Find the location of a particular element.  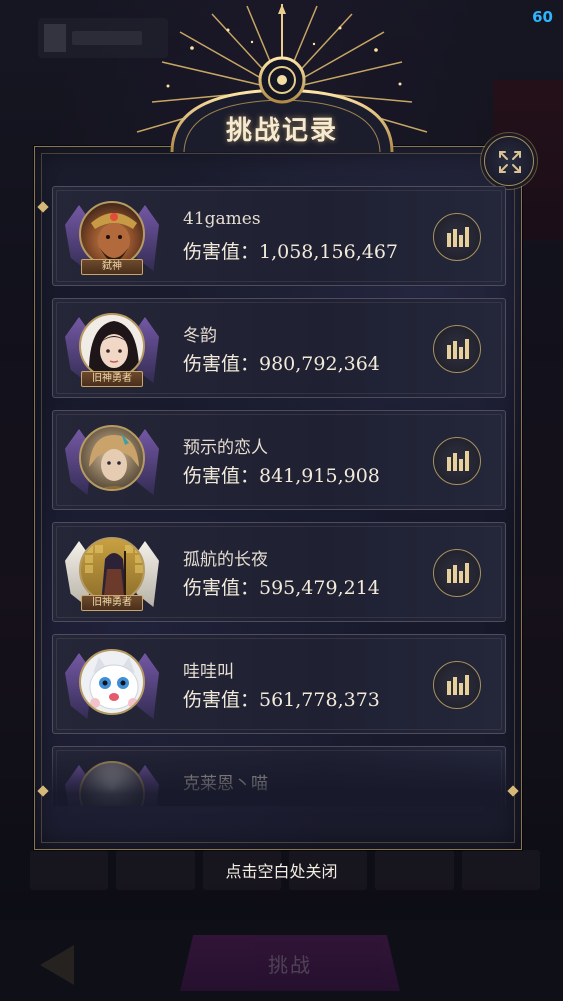

player-name: 41games is located at coordinates (222, 219).